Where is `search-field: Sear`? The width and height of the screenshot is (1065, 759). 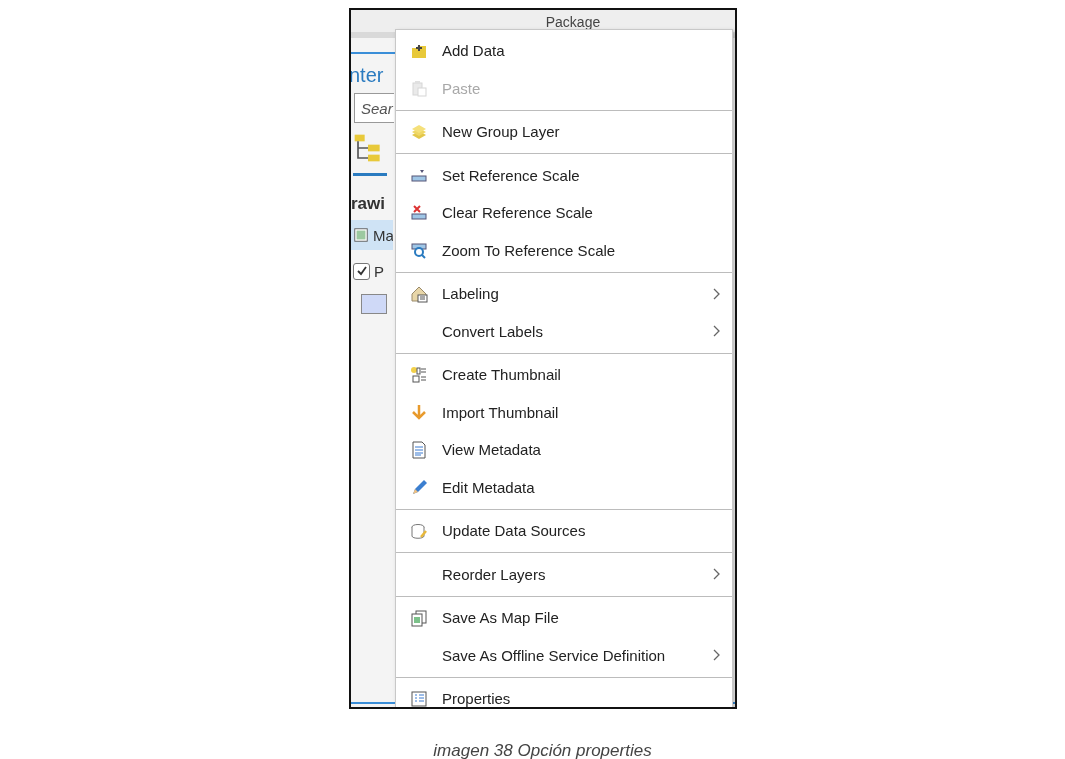 search-field: Sear is located at coordinates (374, 108).